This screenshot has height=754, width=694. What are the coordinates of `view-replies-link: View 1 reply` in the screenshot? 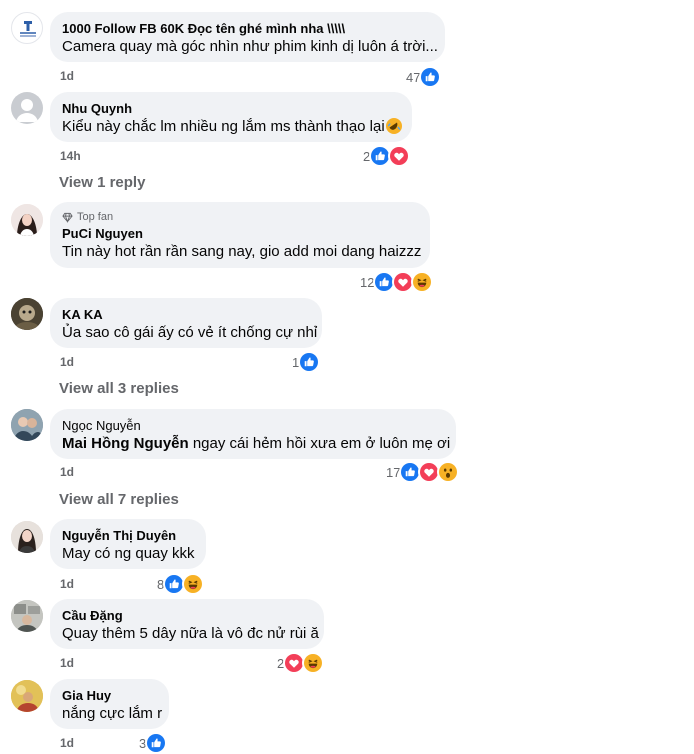 It's located at (102, 182).